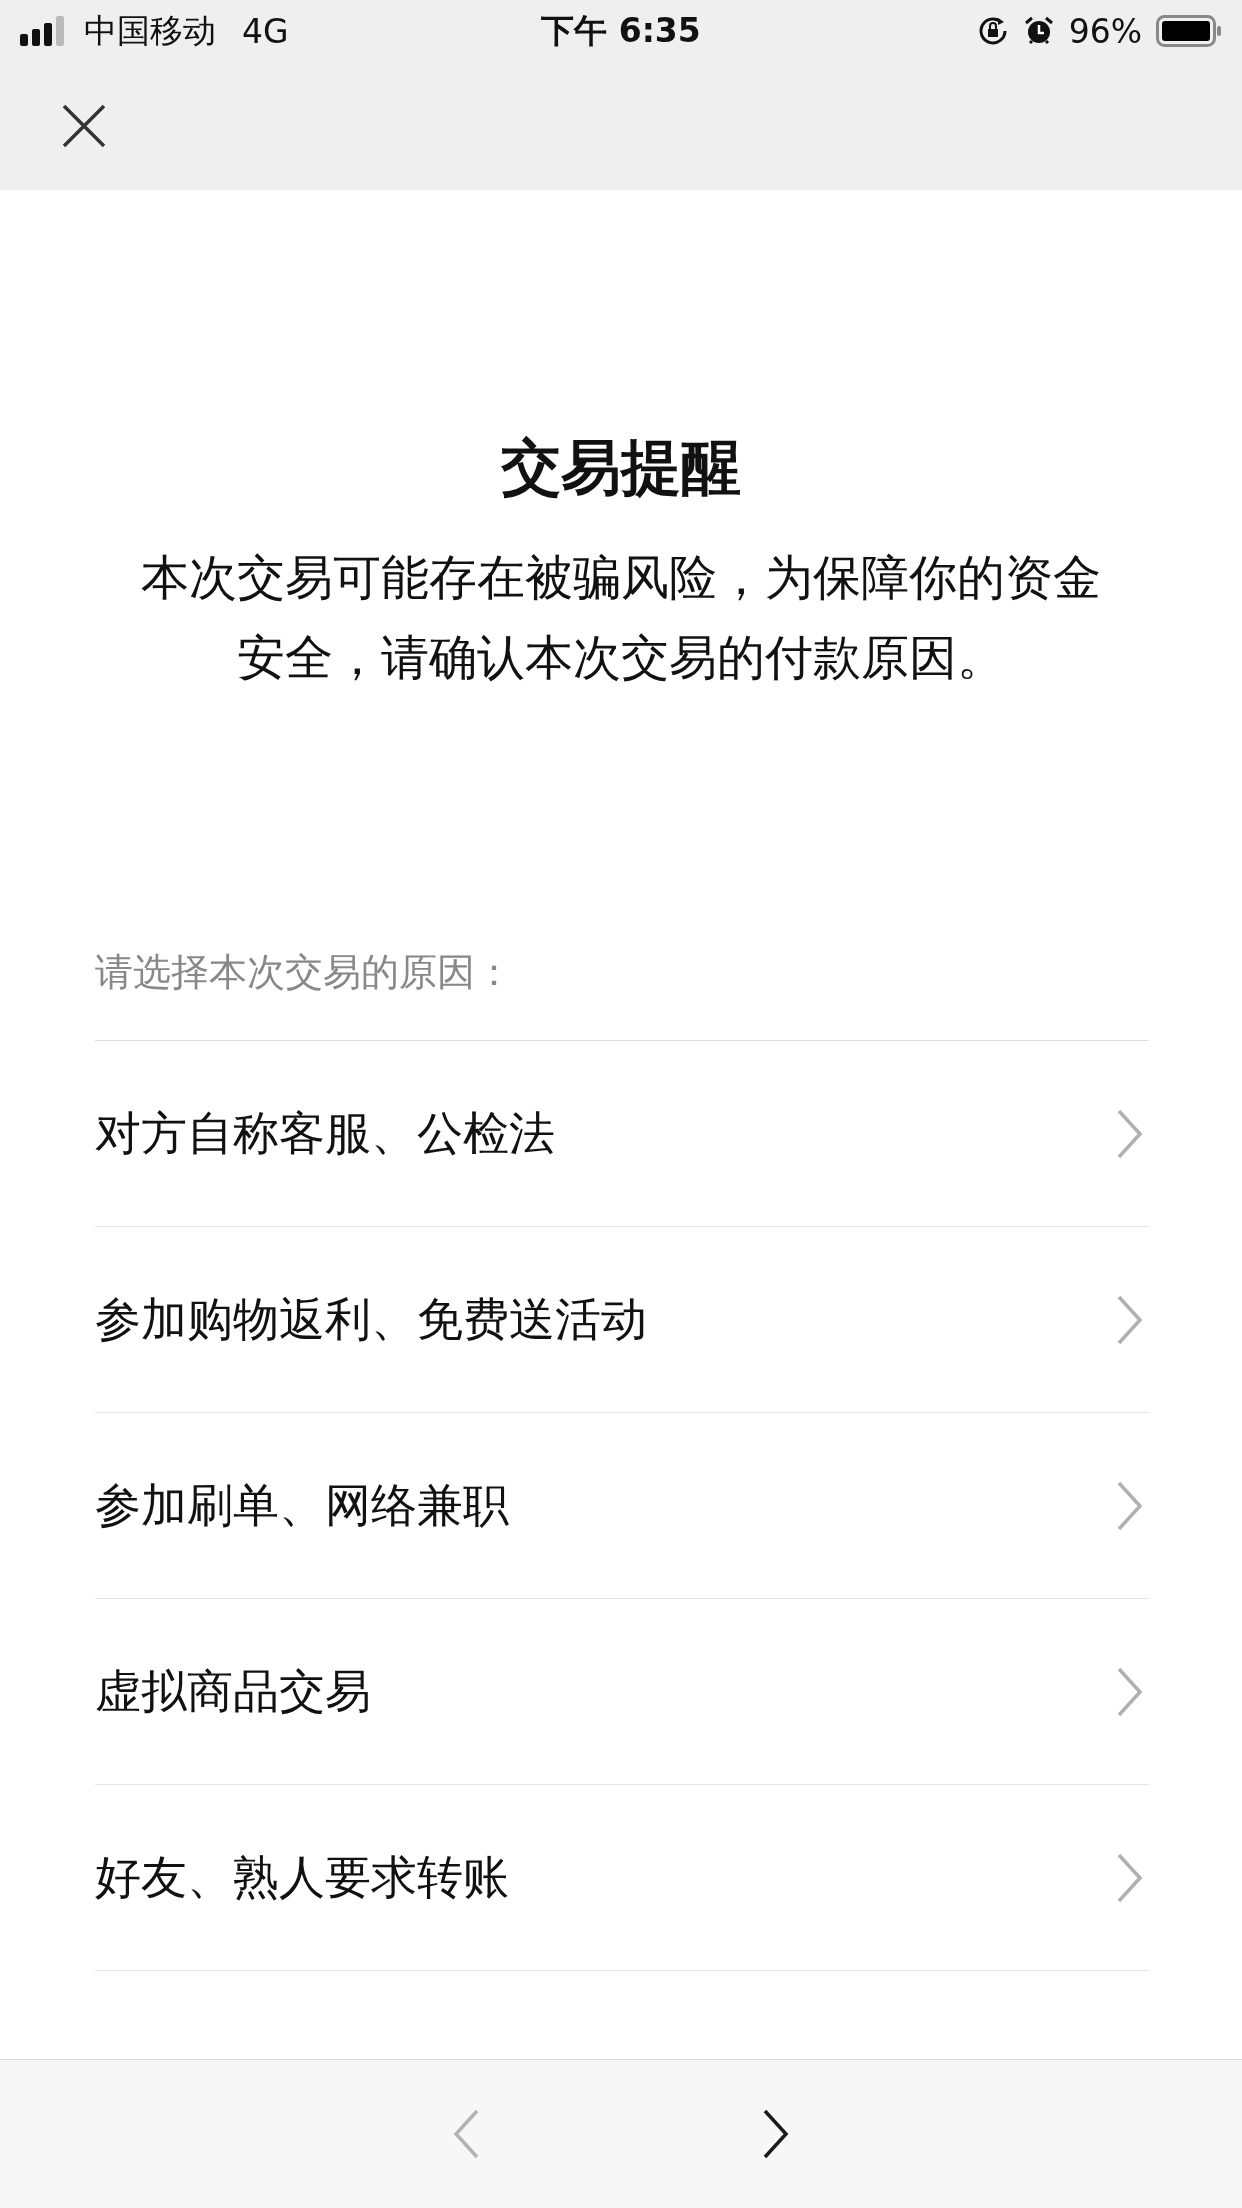  What do you see at coordinates (1038, 31) in the screenshot?
I see `alarm-icon` at bounding box center [1038, 31].